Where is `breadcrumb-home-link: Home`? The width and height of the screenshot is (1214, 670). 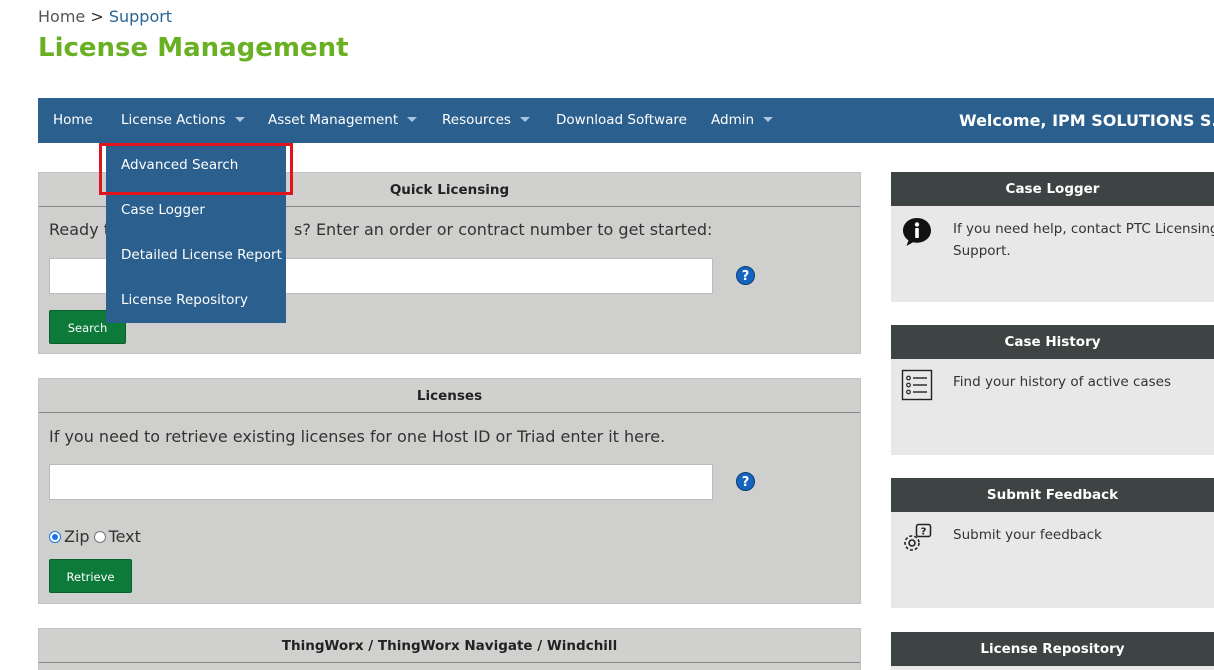
breadcrumb-home-link: Home is located at coordinates (61, 16).